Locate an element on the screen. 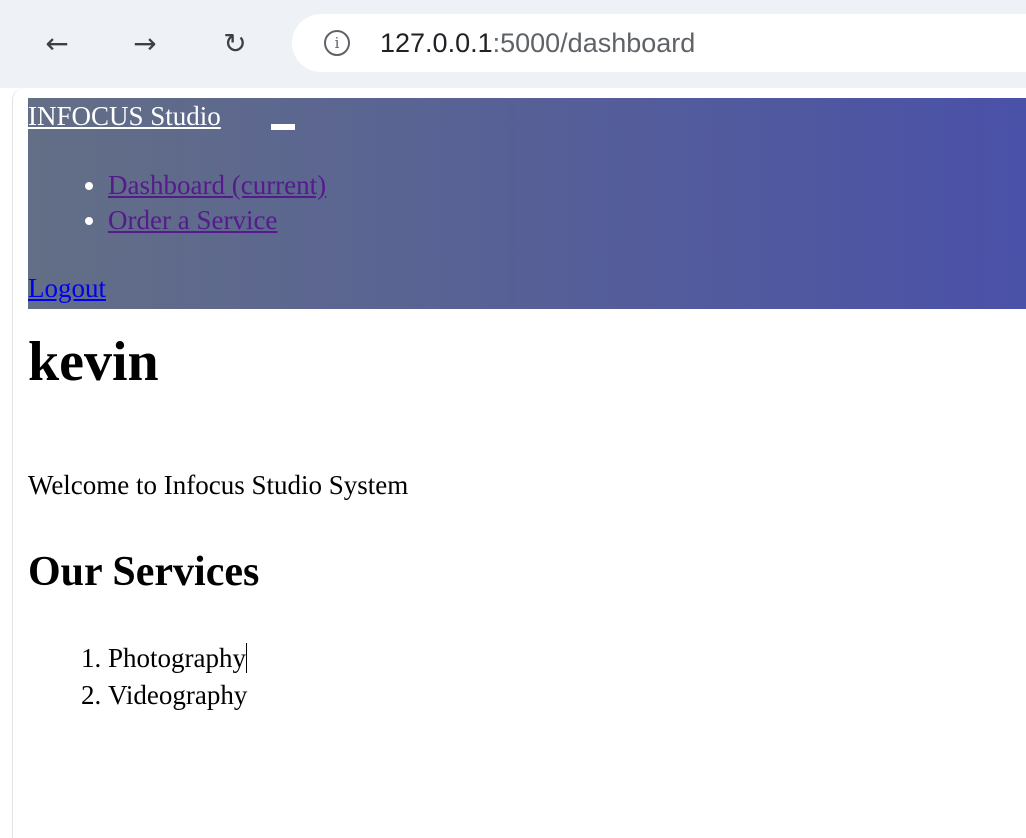  address-bar: i 127.0.0.1:5000/dashboard is located at coordinates (659, 43).